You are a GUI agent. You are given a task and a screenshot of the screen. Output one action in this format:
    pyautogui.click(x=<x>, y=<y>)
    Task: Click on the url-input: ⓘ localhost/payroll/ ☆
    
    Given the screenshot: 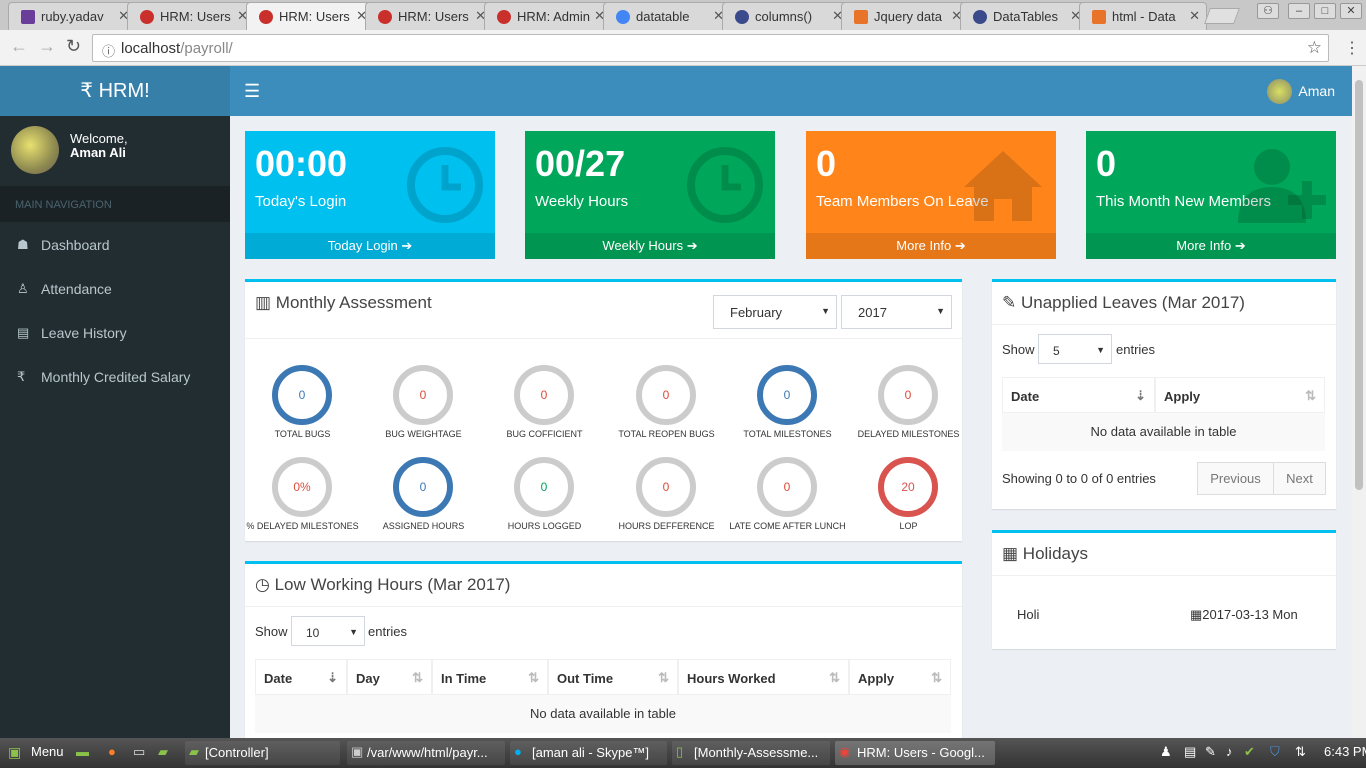 What is the action you would take?
    pyautogui.click(x=710, y=48)
    